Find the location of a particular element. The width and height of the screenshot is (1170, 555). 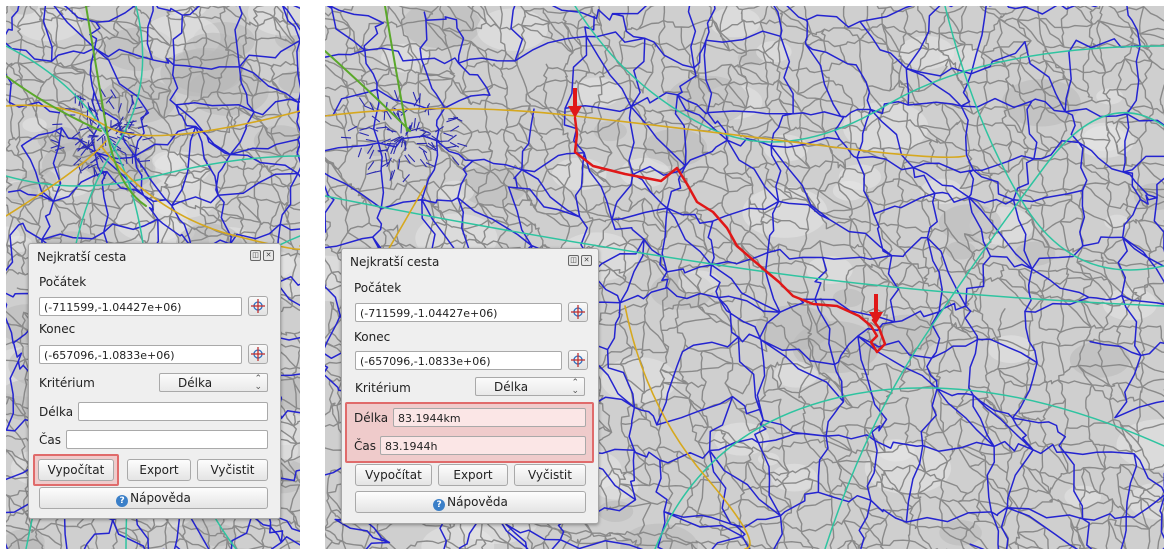

time-result-field: 83.1944h is located at coordinates (483, 445).